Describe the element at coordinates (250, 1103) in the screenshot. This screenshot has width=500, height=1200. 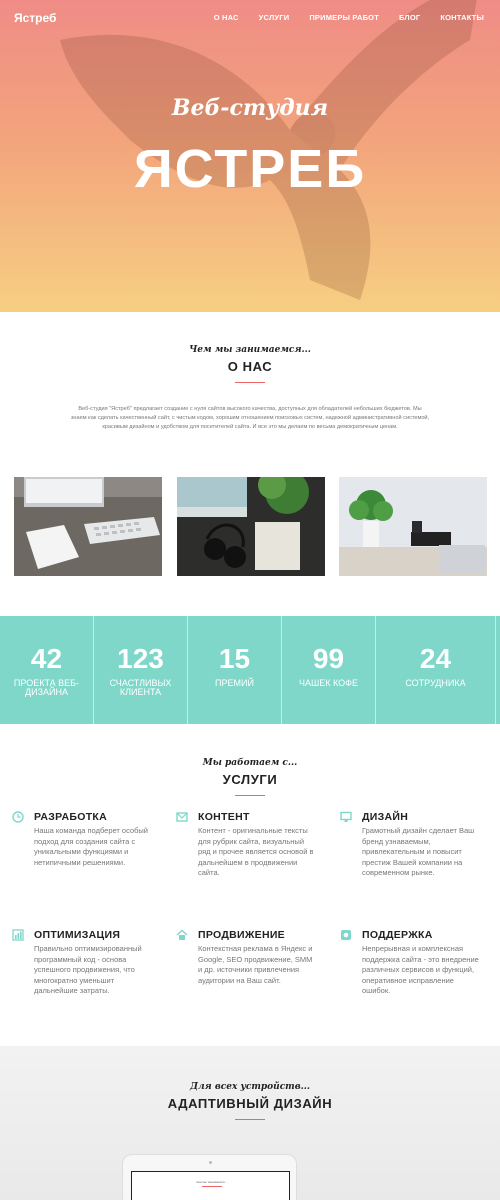
I see `responsive-heading: АДАПТИВНЫЙ ДИЗАЙН` at that location.